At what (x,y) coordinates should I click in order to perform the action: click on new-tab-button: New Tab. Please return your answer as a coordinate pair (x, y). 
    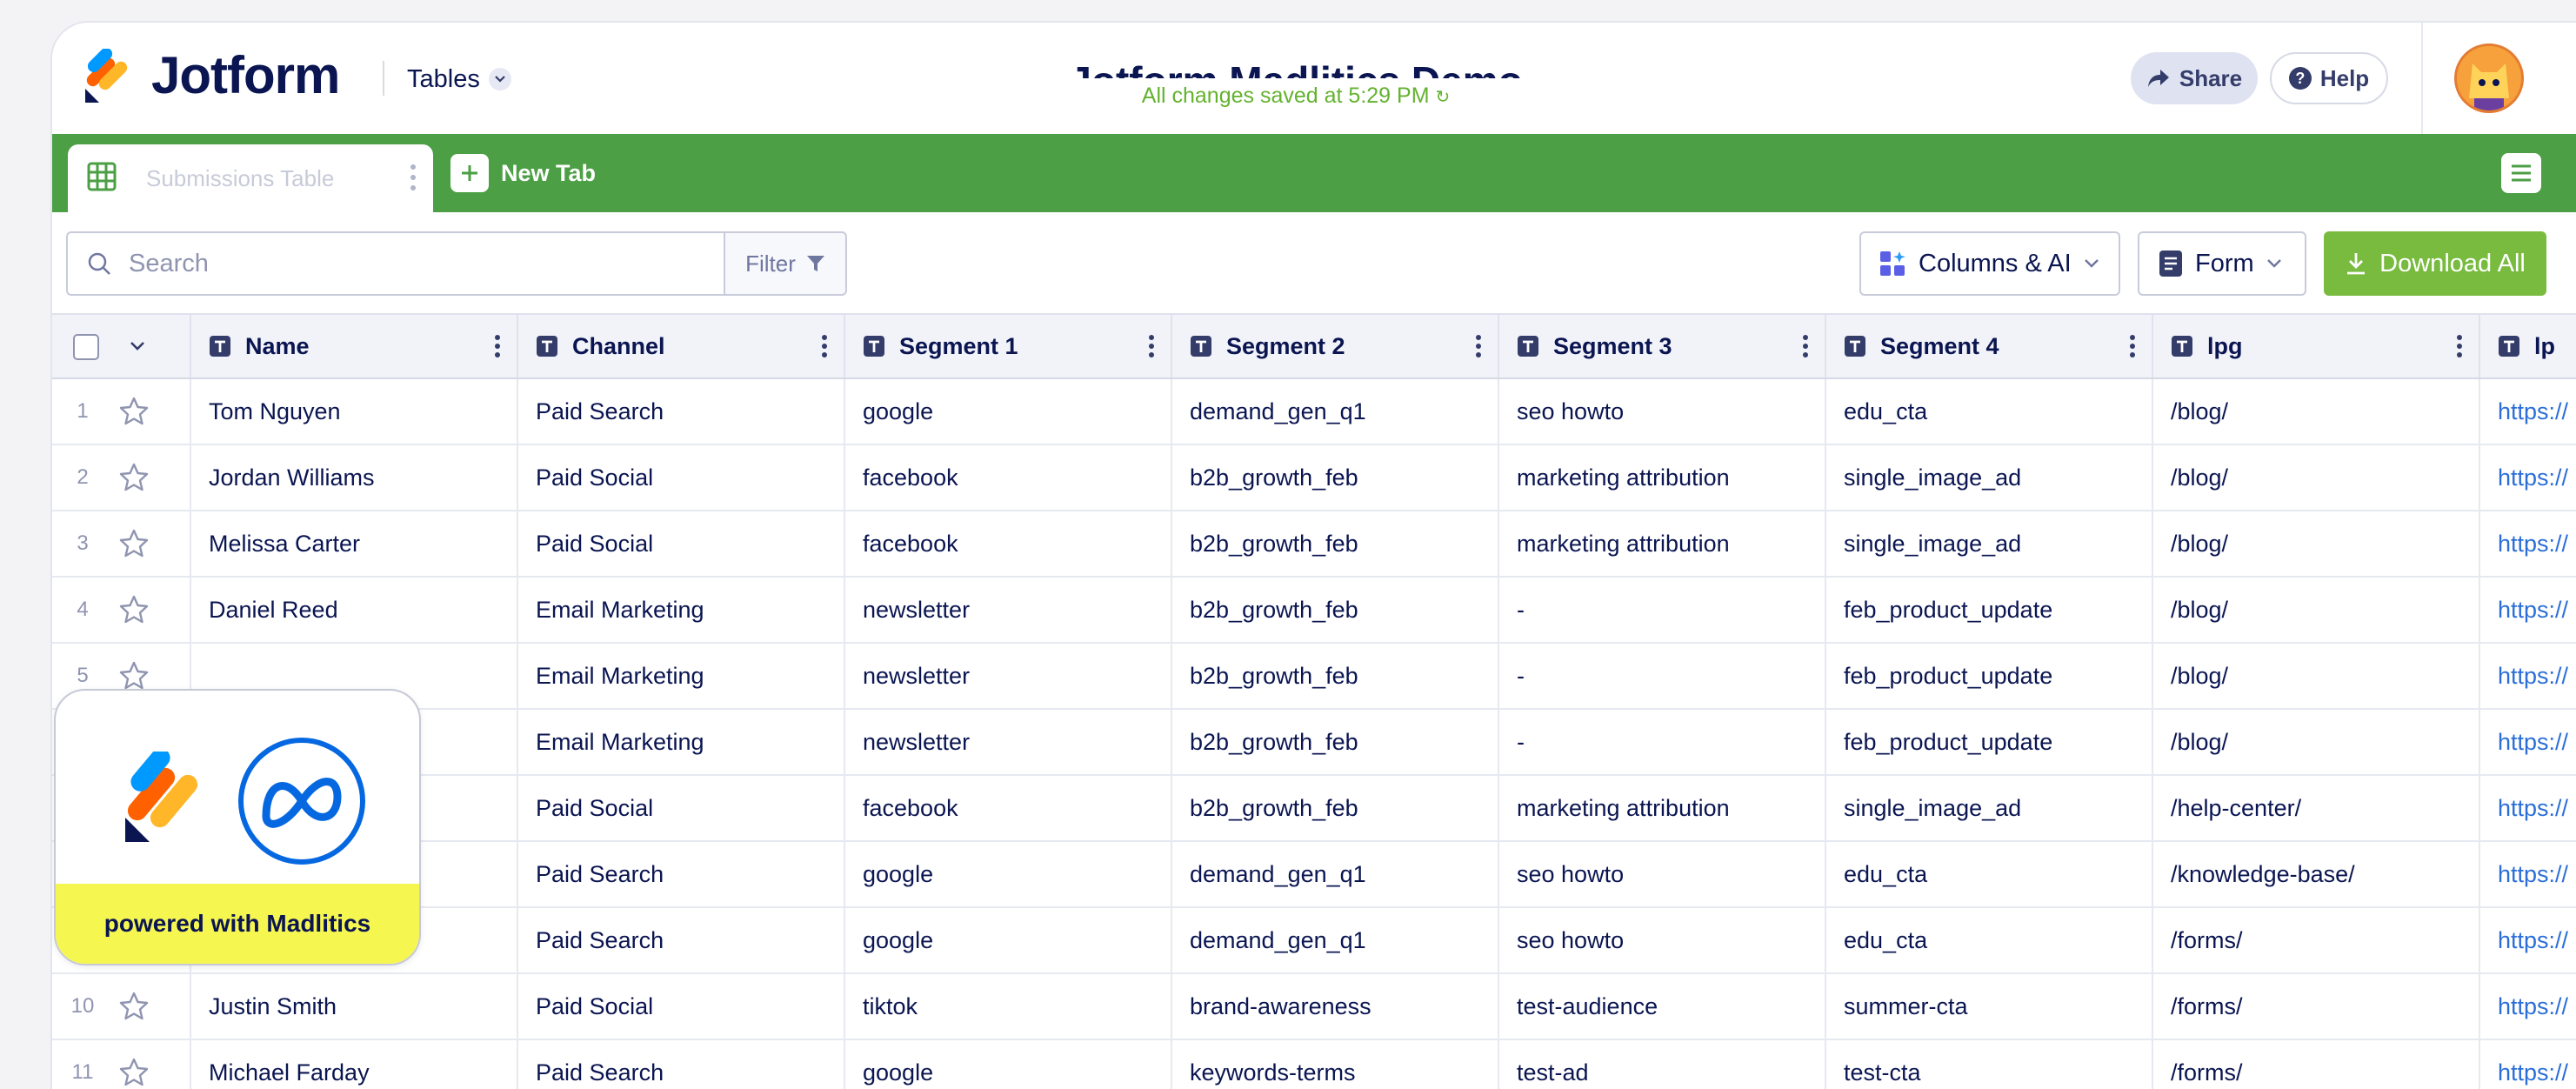
    Looking at the image, I should click on (523, 173).